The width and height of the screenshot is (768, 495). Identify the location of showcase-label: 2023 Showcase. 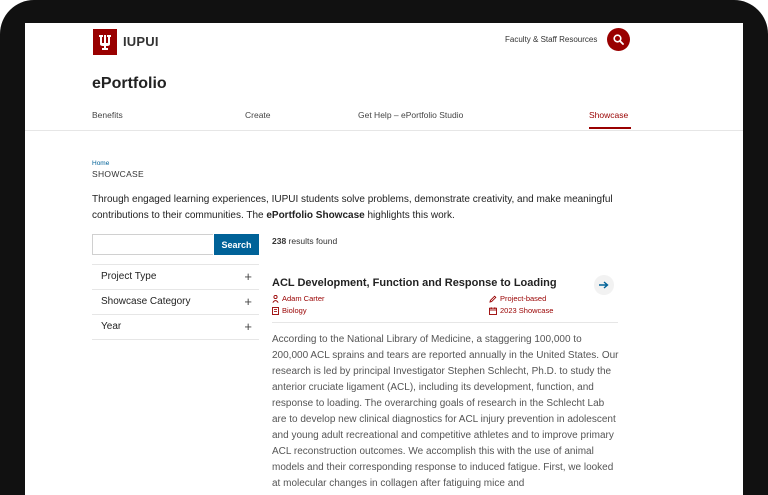
(527, 310).